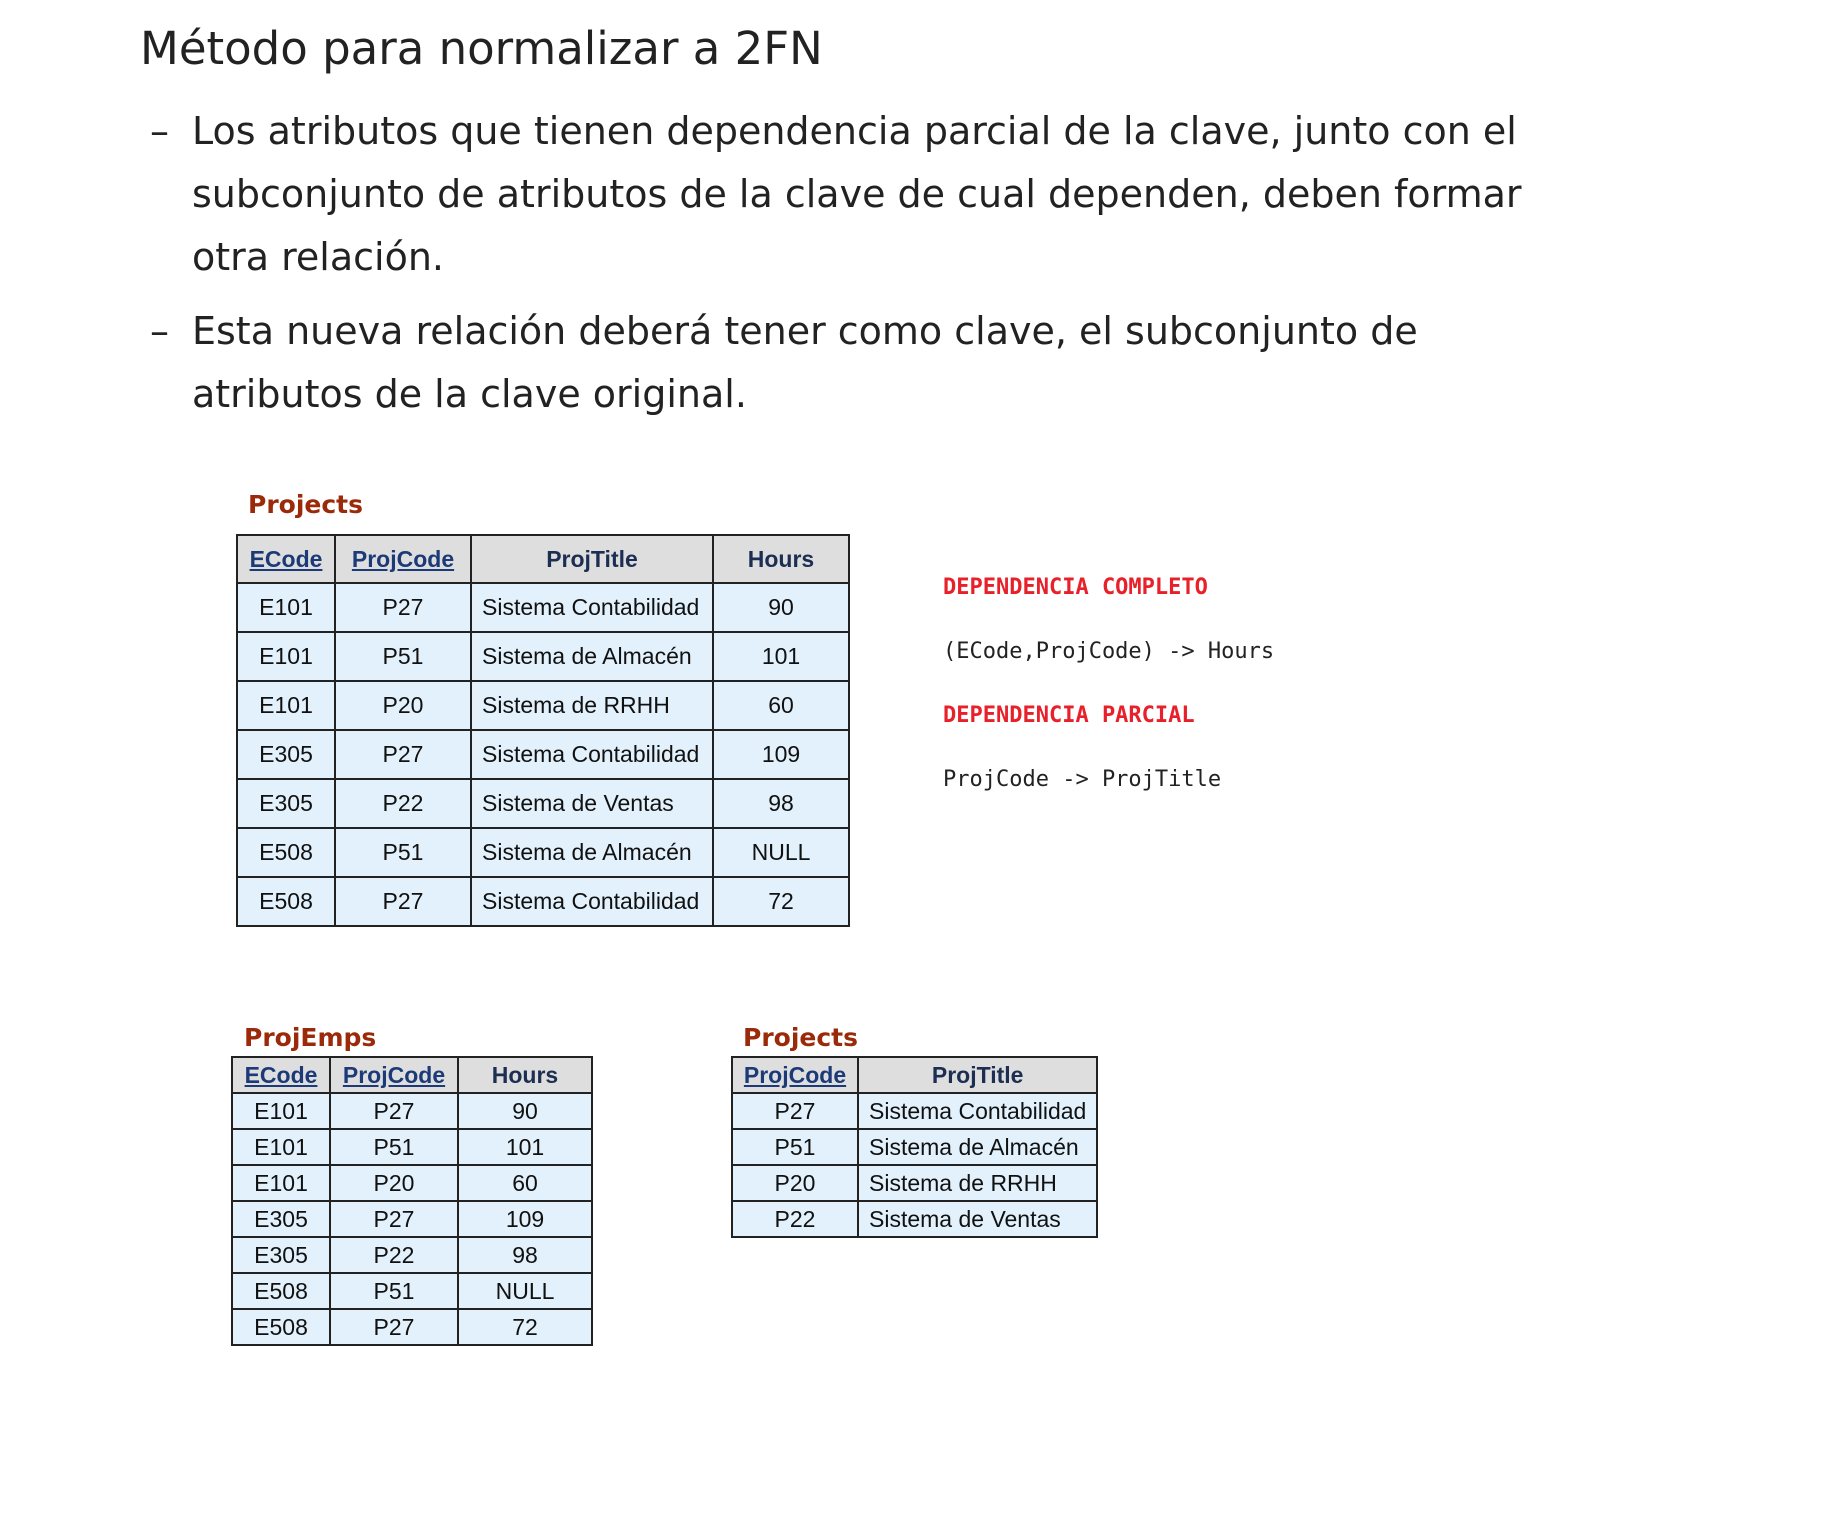 The width and height of the screenshot is (1845, 1529). I want to click on partial-dependency-heading: DEPENDENCIA PARCIAL, so click(1069, 715).